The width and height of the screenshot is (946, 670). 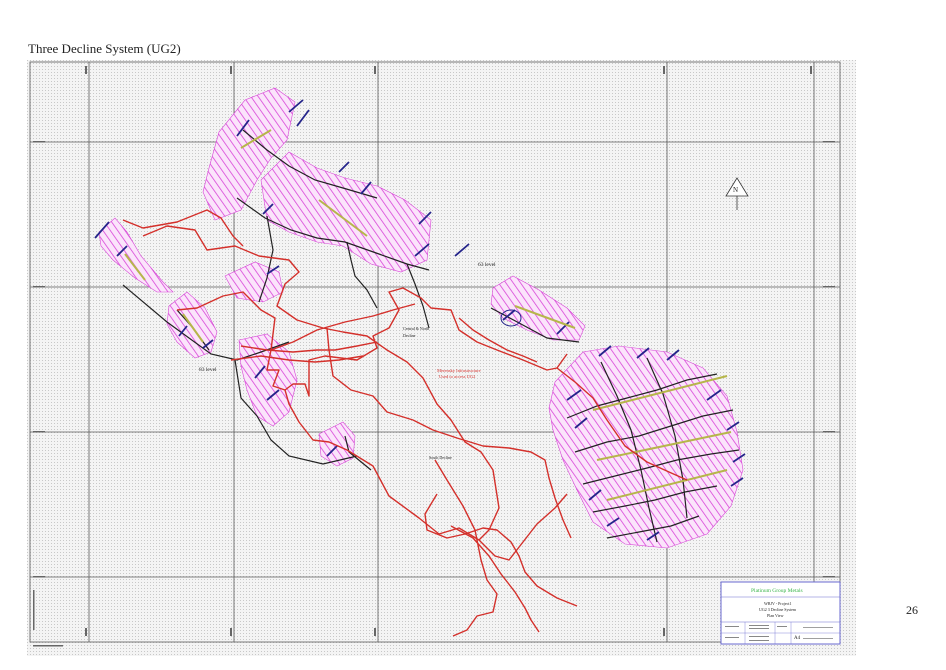 What do you see at coordinates (778, 609) in the screenshot?
I see `title-block-line2: UG2 3 Decline System` at bounding box center [778, 609].